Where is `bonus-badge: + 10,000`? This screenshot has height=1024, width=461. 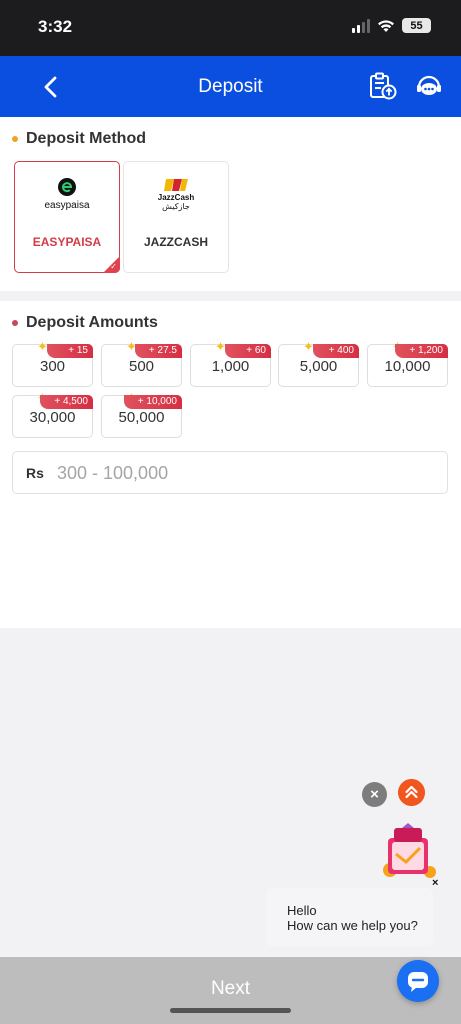 bonus-badge: + 10,000 is located at coordinates (152, 402).